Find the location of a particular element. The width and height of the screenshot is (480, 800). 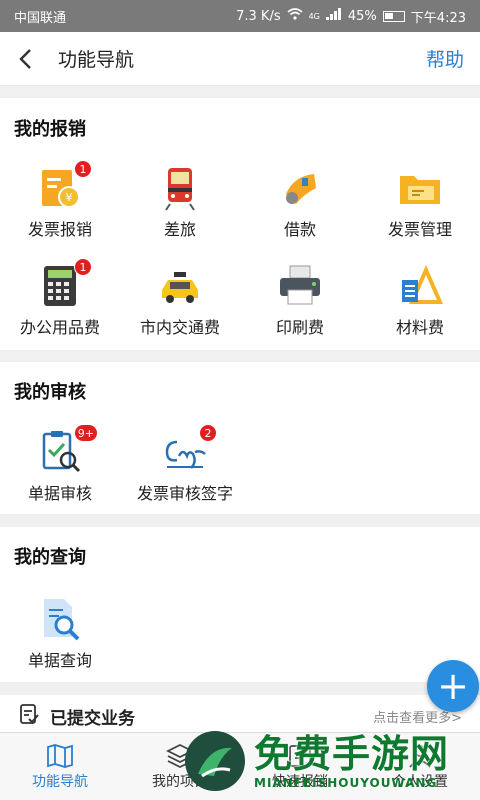

invoice-badge: 1 is located at coordinates (83, 169).